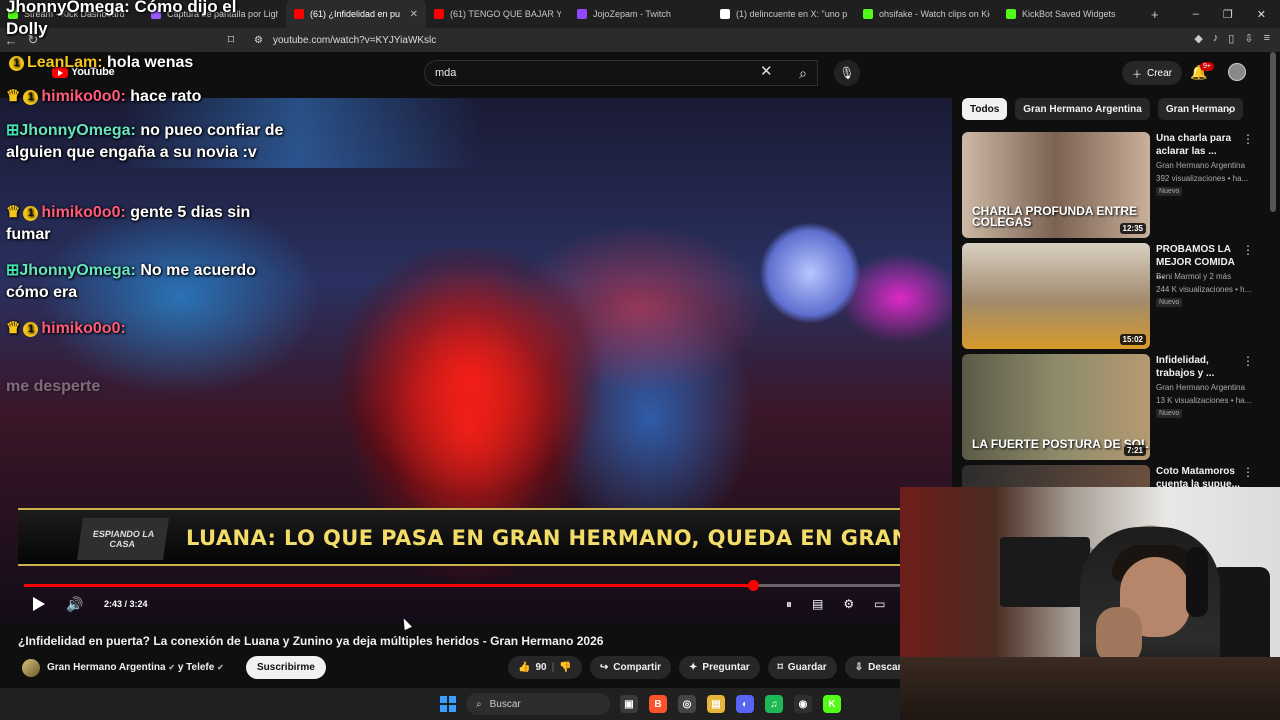  I want to click on taskbar-search: ⌕ Buscar, so click(538, 704).